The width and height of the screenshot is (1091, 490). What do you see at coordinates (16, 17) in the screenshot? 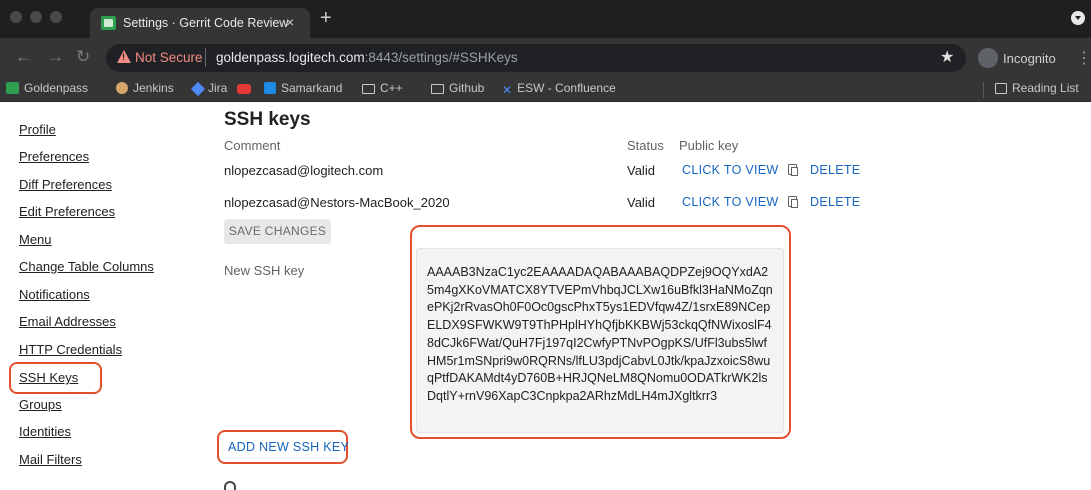
I see `window-close-control` at bounding box center [16, 17].